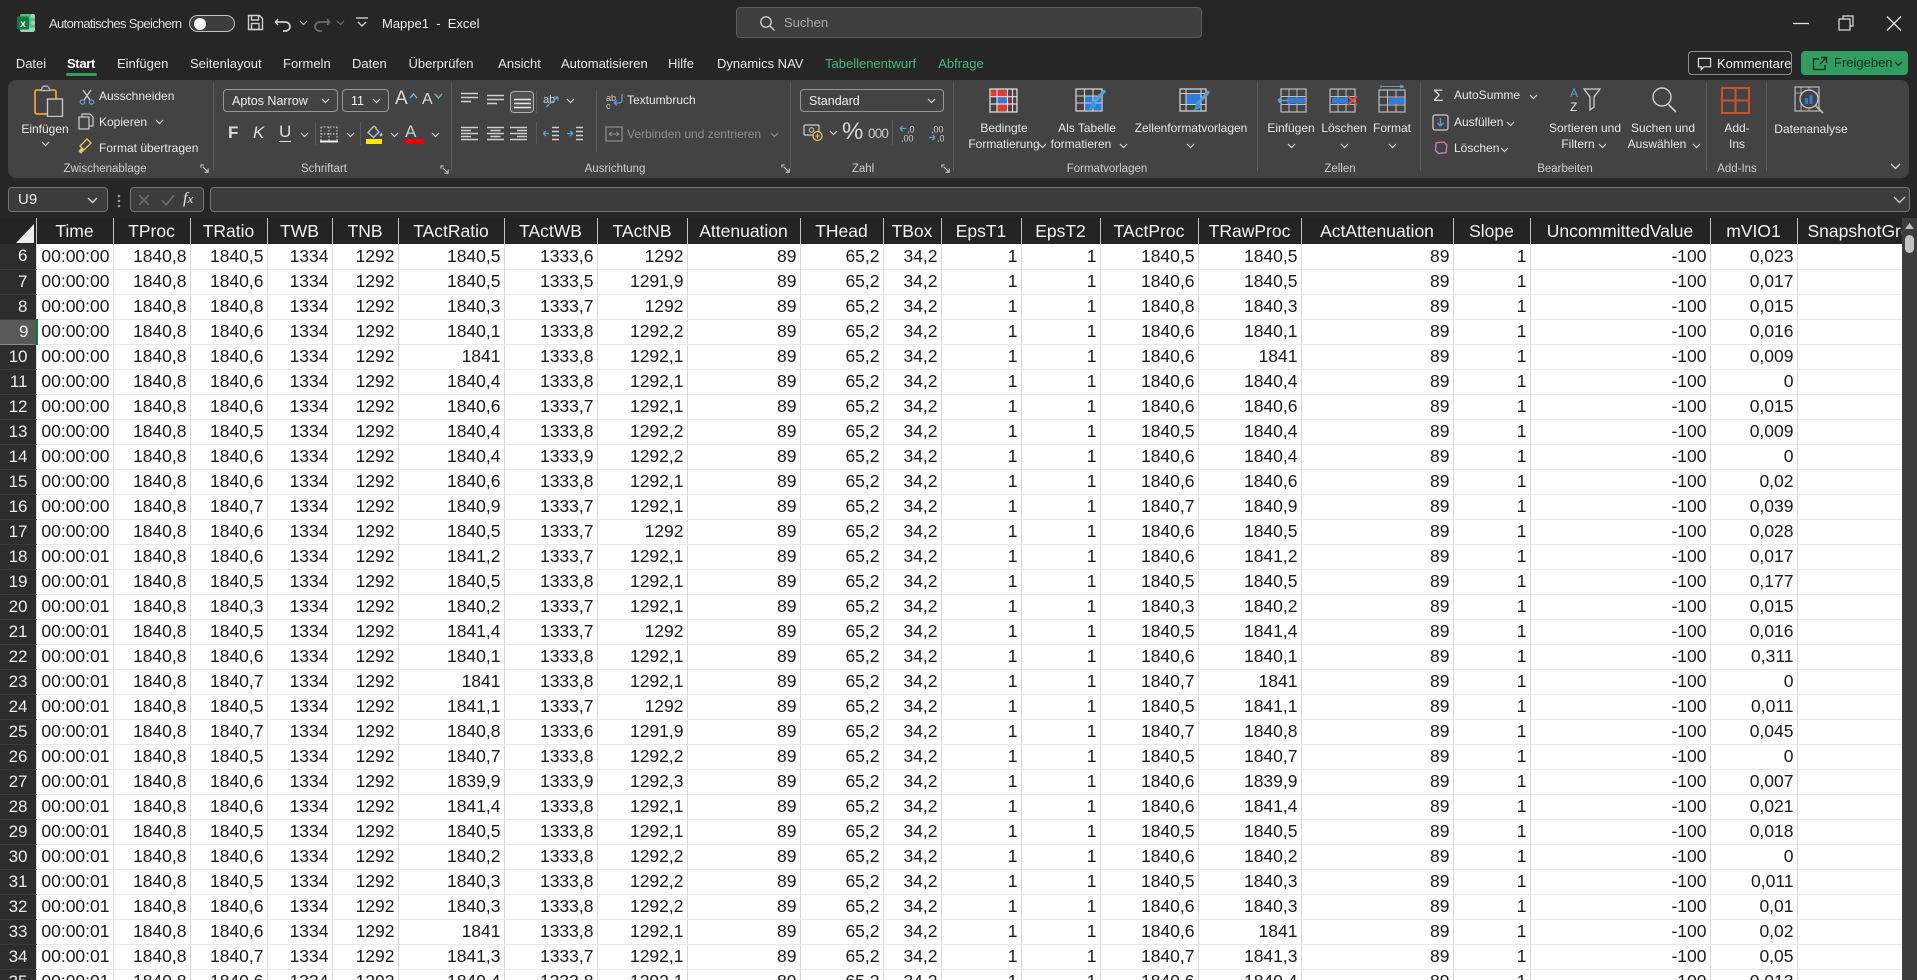  Describe the element at coordinates (1573, 107) in the screenshot. I see `svg-text: Z` at that location.